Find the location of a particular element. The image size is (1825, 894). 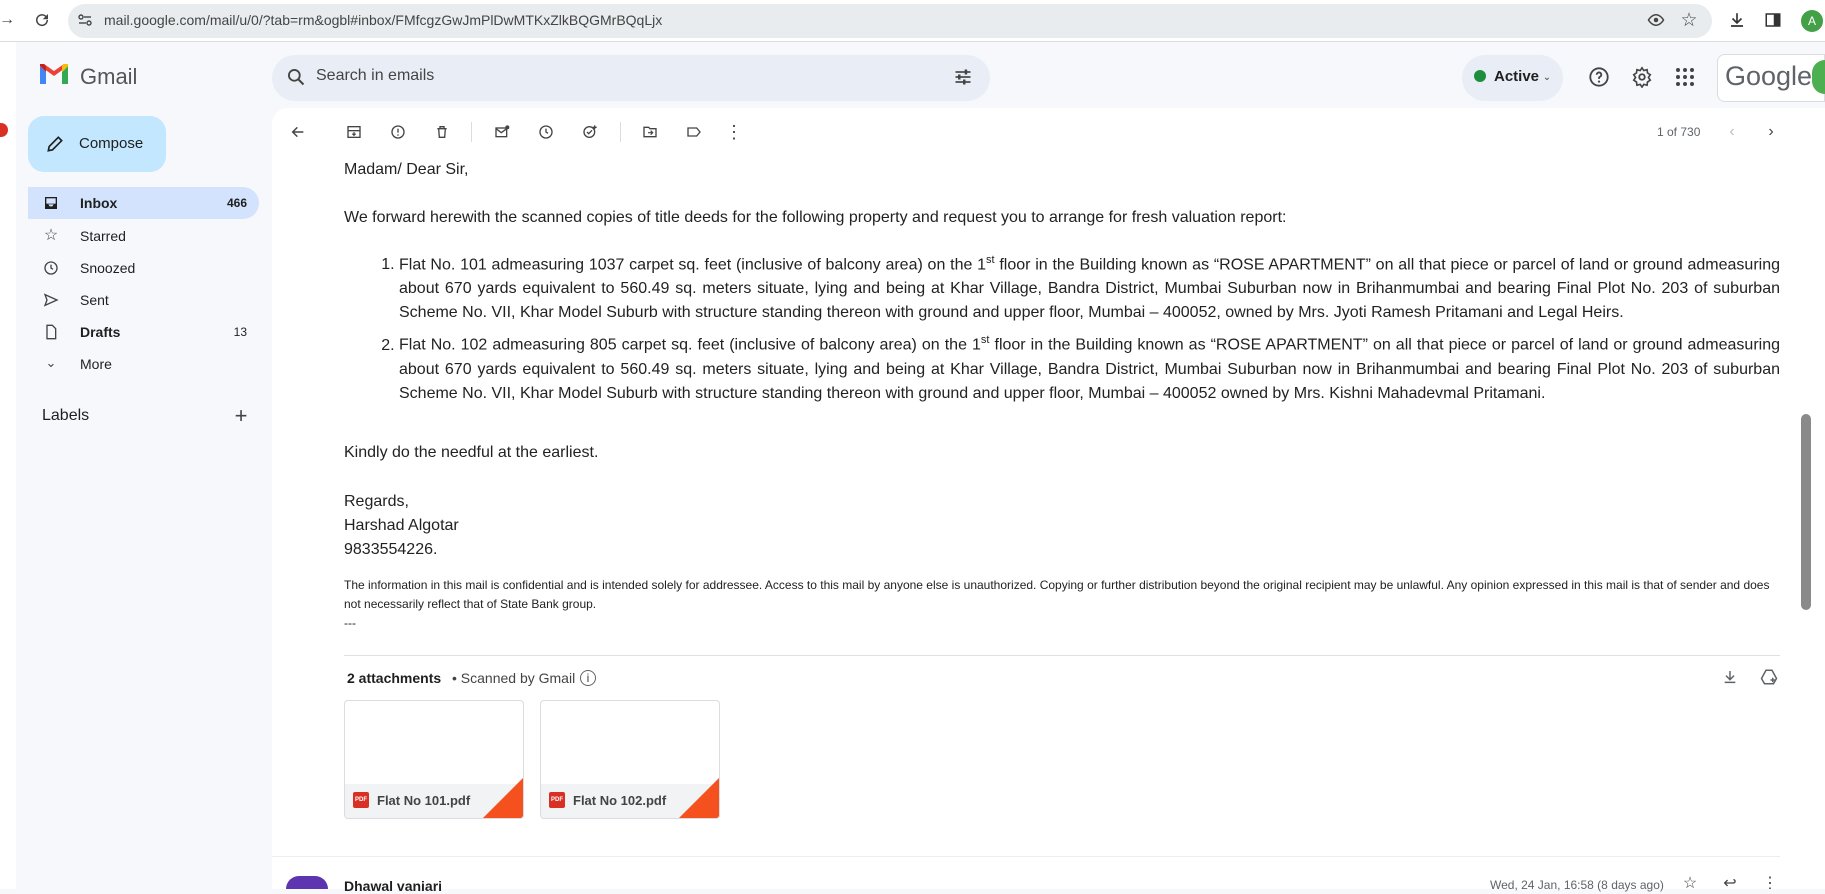

sidebar-item-more: ⌄ More is located at coordinates (143, 364).